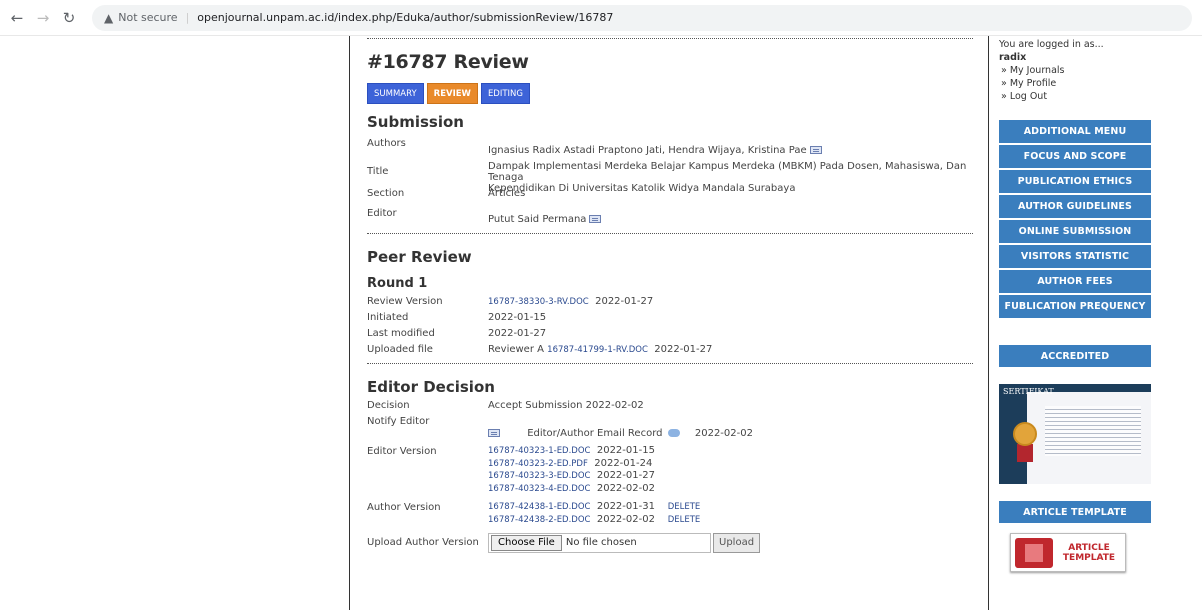 This screenshot has height=610, width=1202. Describe the element at coordinates (517, 333) in the screenshot. I see `last-modified-value: 2022-01-27` at that location.